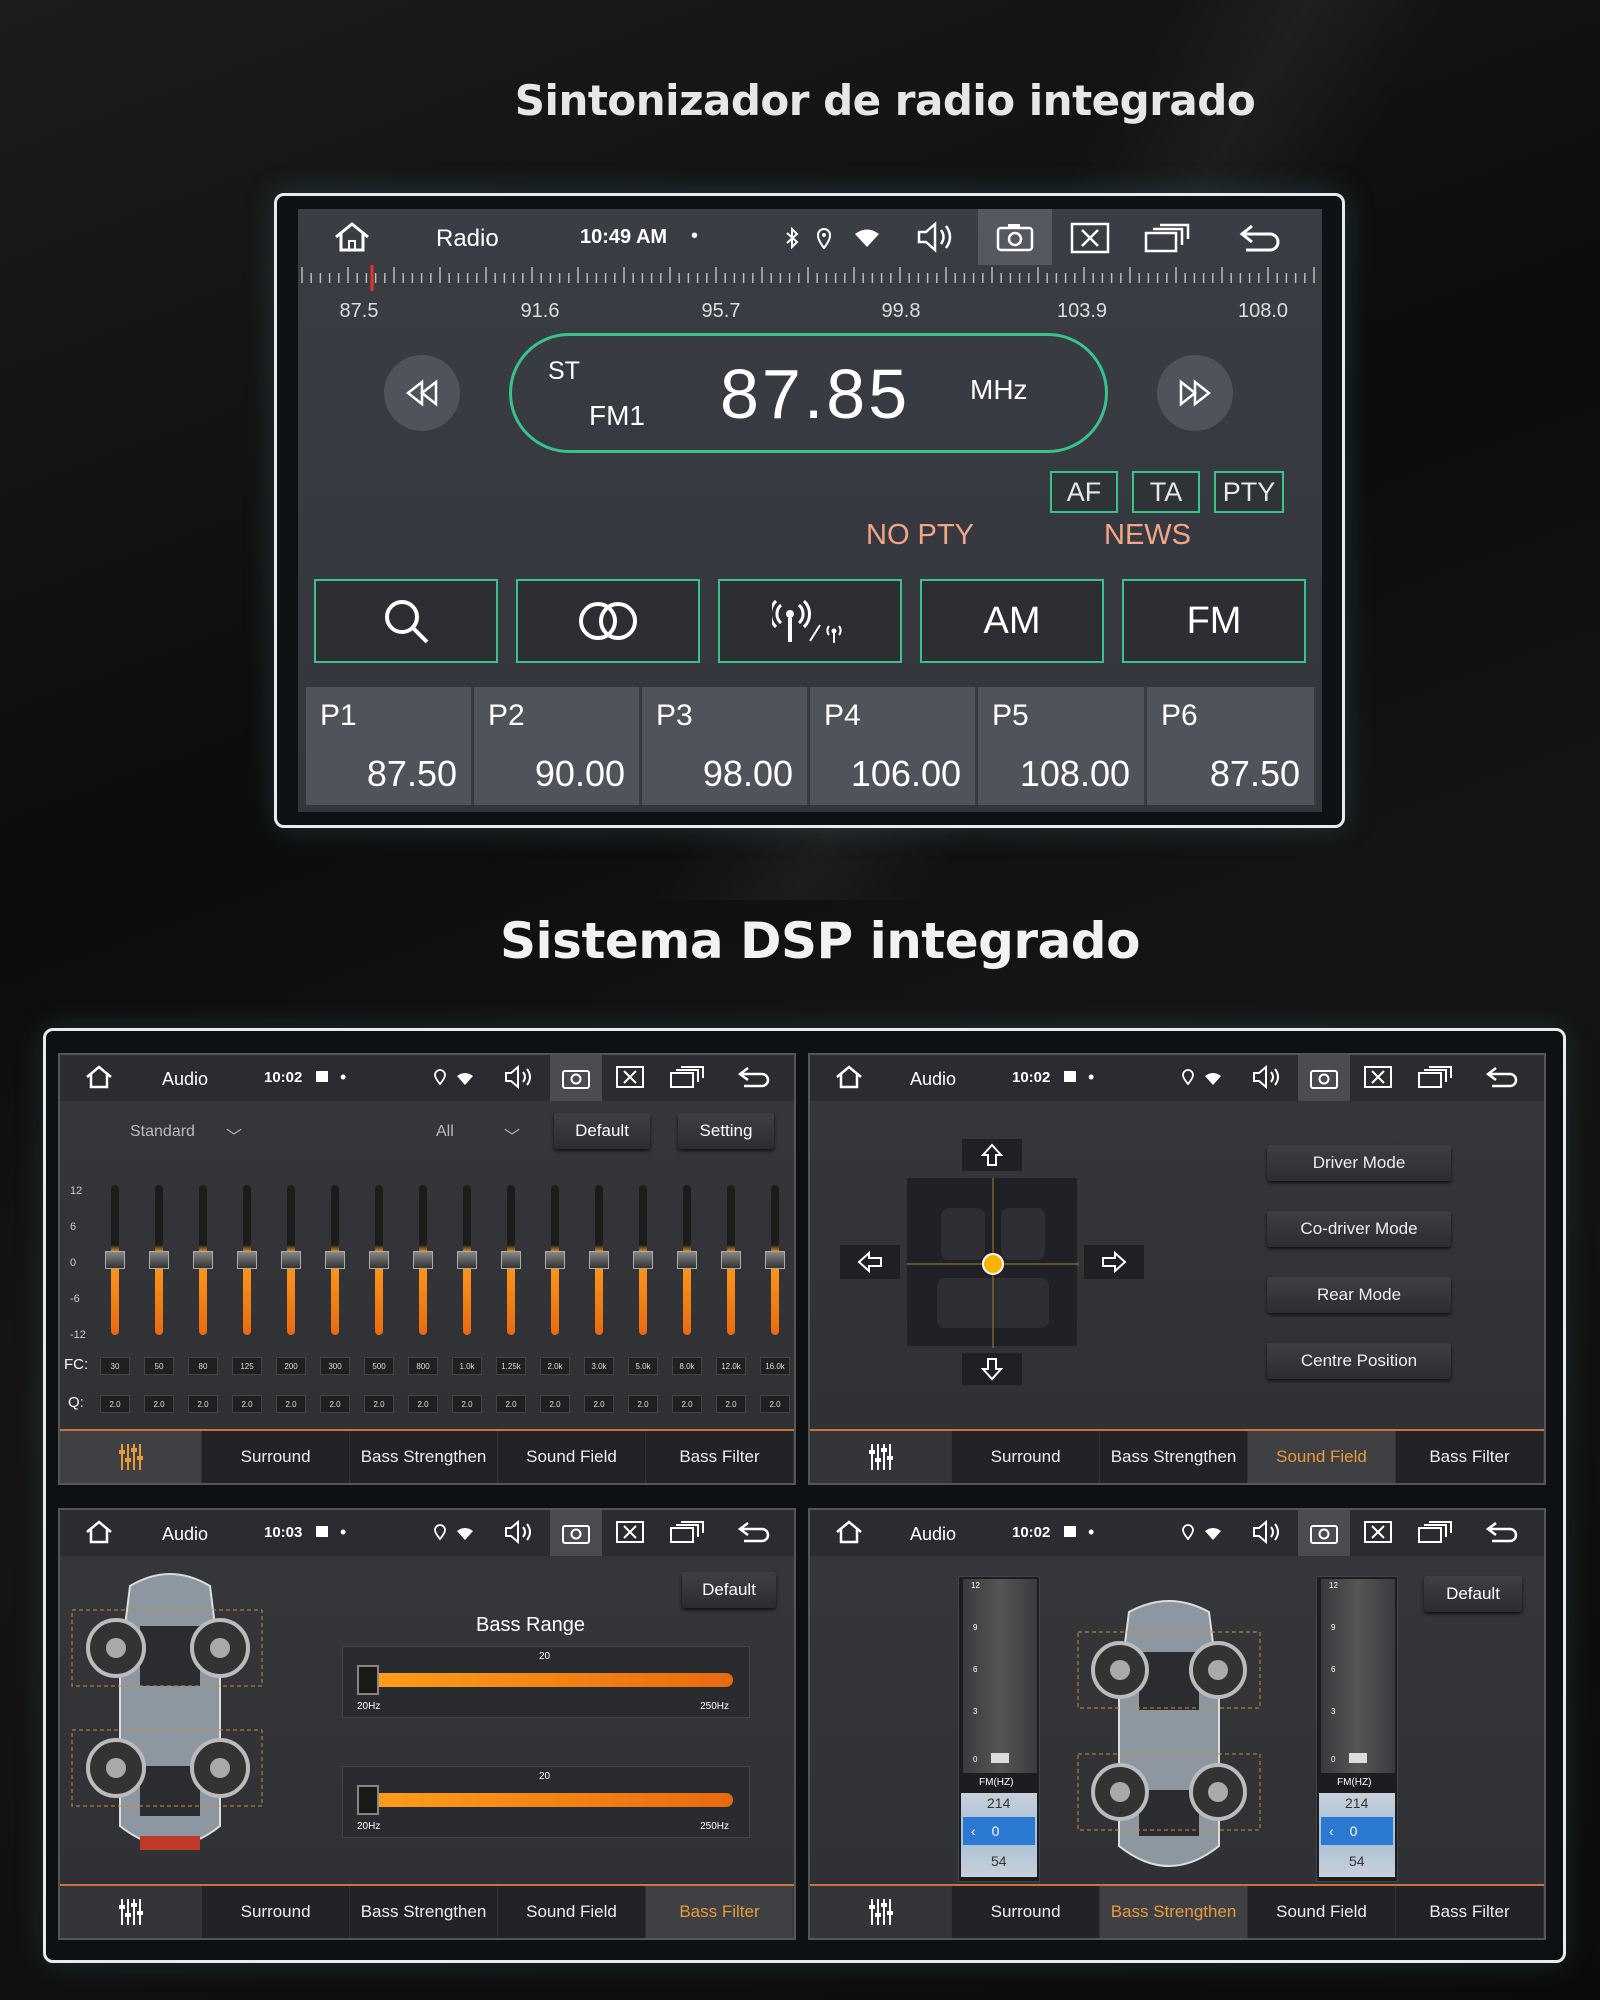  I want to click on fc-value: 30, so click(115, 1366).